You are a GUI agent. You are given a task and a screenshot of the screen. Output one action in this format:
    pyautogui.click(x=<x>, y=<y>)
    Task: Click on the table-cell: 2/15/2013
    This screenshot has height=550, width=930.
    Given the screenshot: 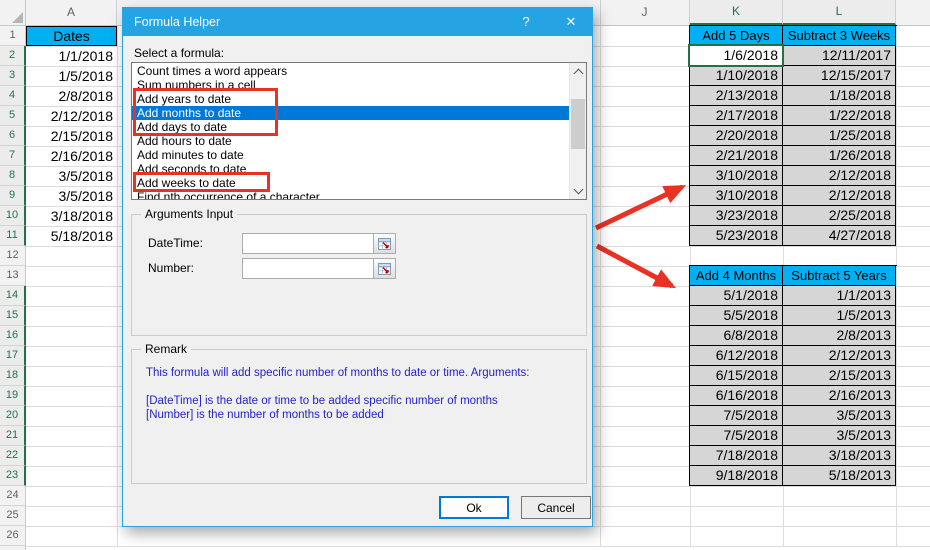 What is the action you would take?
    pyautogui.click(x=839, y=376)
    